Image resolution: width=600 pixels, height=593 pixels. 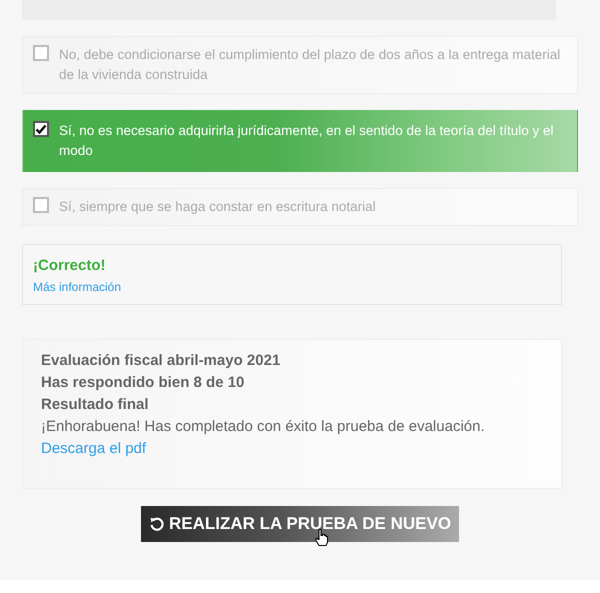 What do you see at coordinates (161, 361) in the screenshot?
I see `result-line: Evaluación fiscal abril-mayo 2021` at bounding box center [161, 361].